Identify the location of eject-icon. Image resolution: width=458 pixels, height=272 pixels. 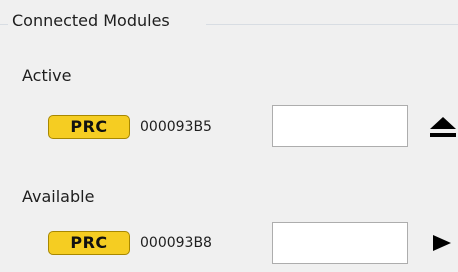
(443, 127).